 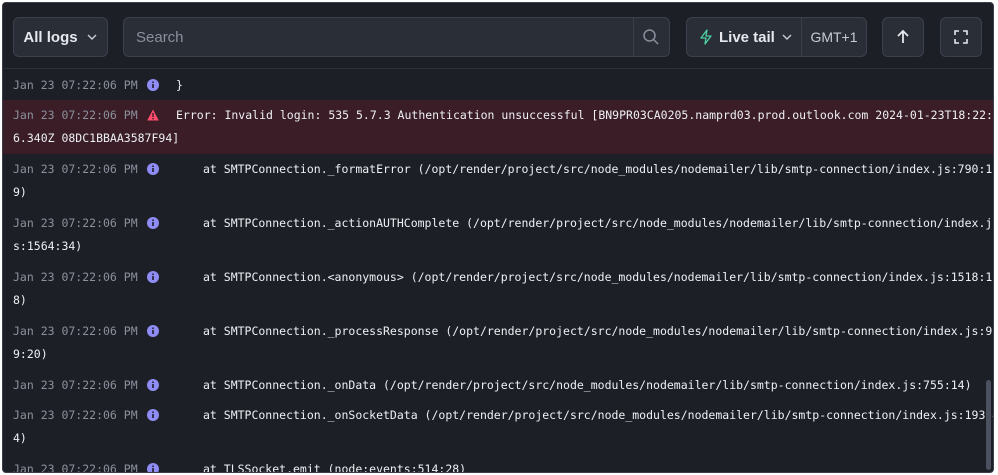 What do you see at coordinates (20, 192) in the screenshot?
I see `log-message-continued: 9)` at bounding box center [20, 192].